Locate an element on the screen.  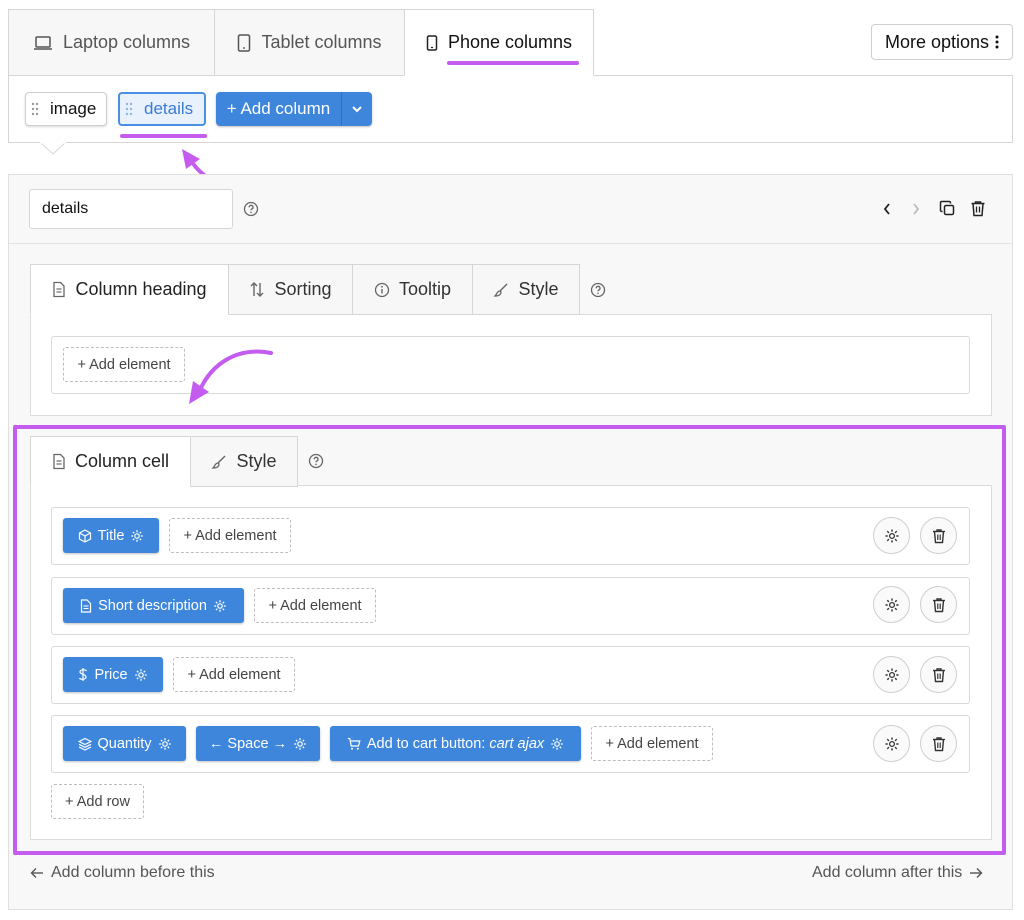
tab-column-cell: Column cell is located at coordinates (110, 461).